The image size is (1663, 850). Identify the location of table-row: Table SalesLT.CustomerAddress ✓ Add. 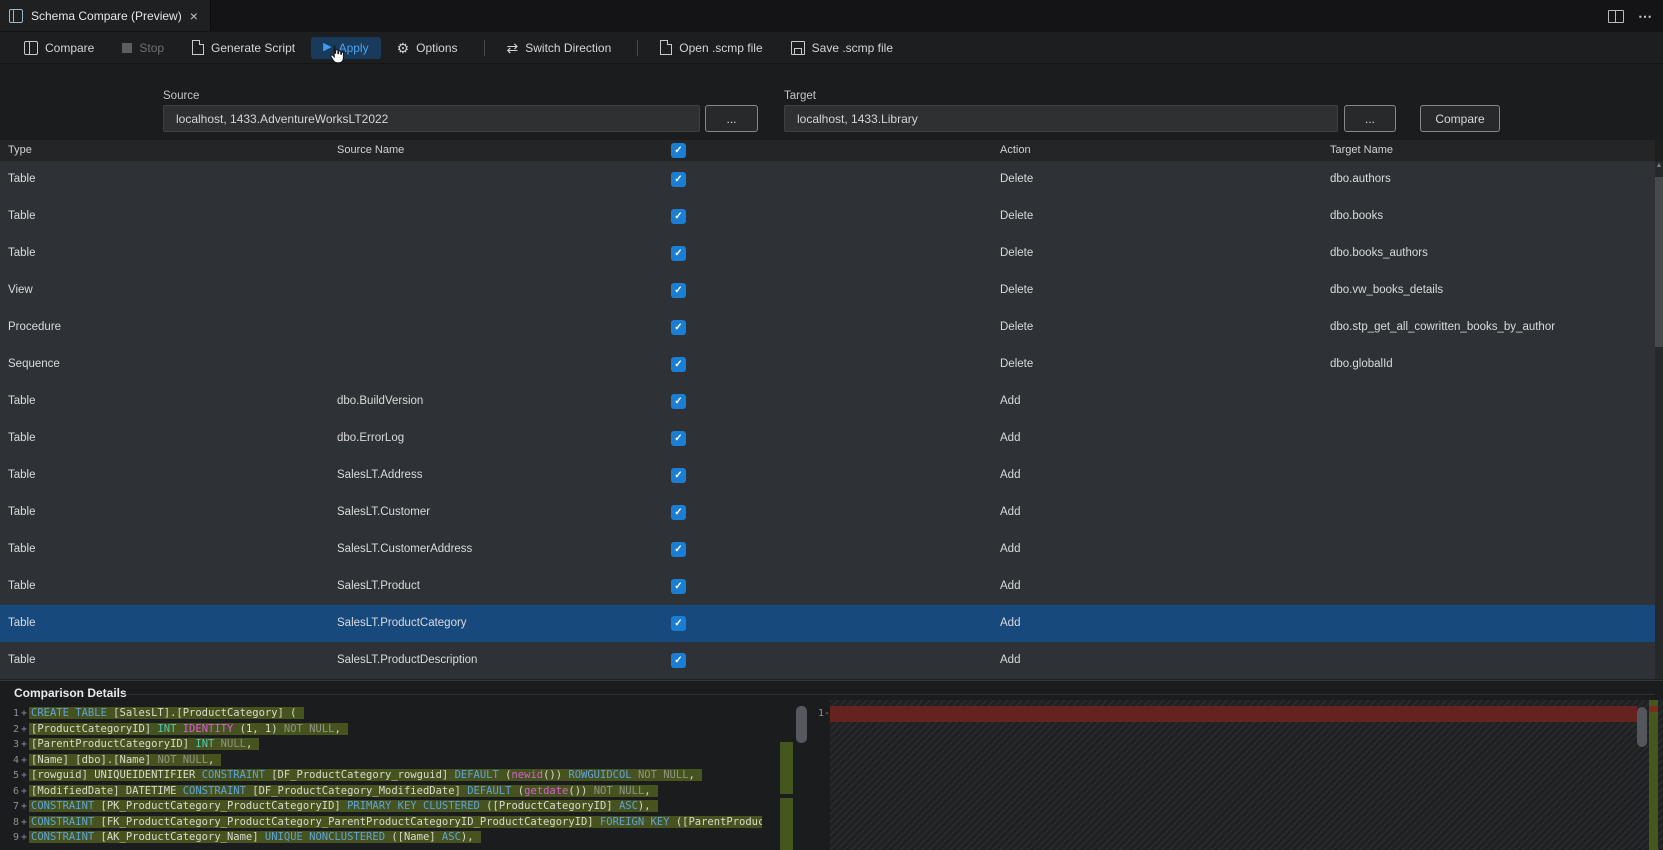
(827, 549).